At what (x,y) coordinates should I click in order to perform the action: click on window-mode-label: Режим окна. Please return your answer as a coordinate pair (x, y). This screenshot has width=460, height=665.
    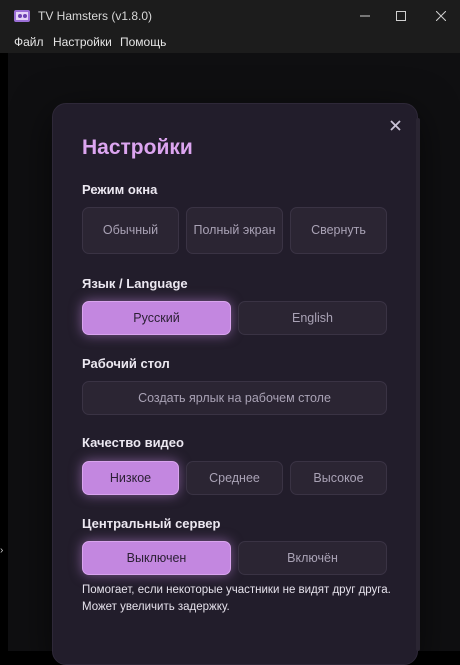
    Looking at the image, I should click on (120, 189).